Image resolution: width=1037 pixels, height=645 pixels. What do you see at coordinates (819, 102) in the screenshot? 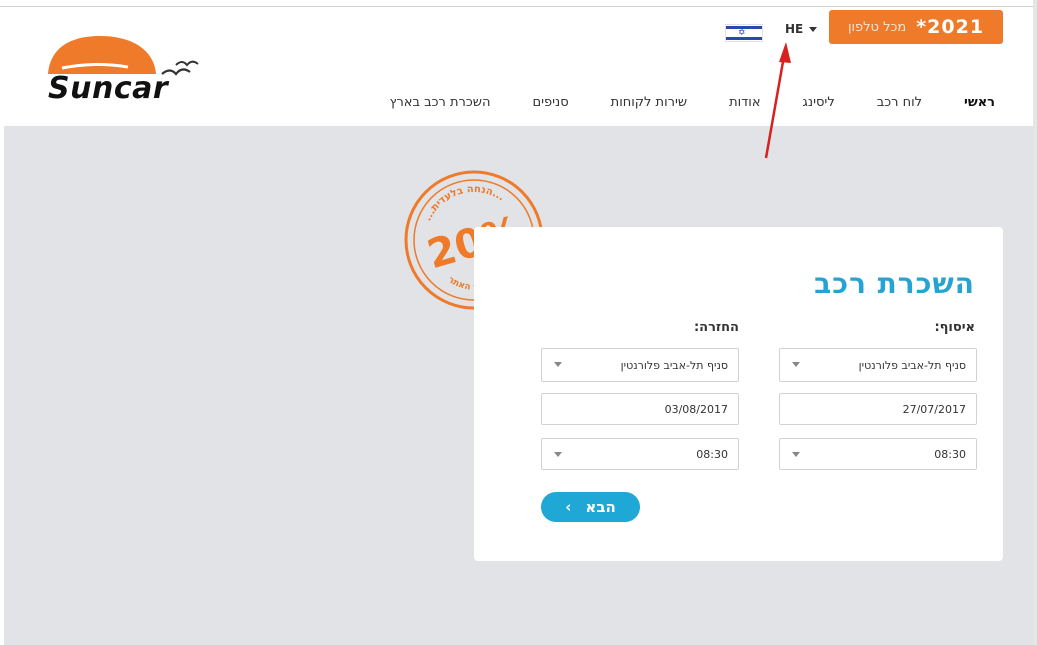
I see `nav-item-leasing: ליסינג` at bounding box center [819, 102].